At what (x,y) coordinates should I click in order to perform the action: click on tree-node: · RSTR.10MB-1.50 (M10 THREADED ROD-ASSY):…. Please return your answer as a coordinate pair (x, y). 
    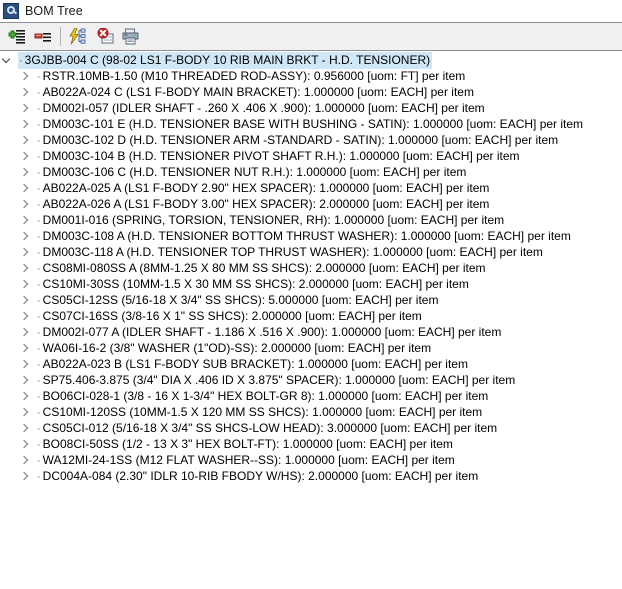
    Looking at the image, I should click on (311, 76).